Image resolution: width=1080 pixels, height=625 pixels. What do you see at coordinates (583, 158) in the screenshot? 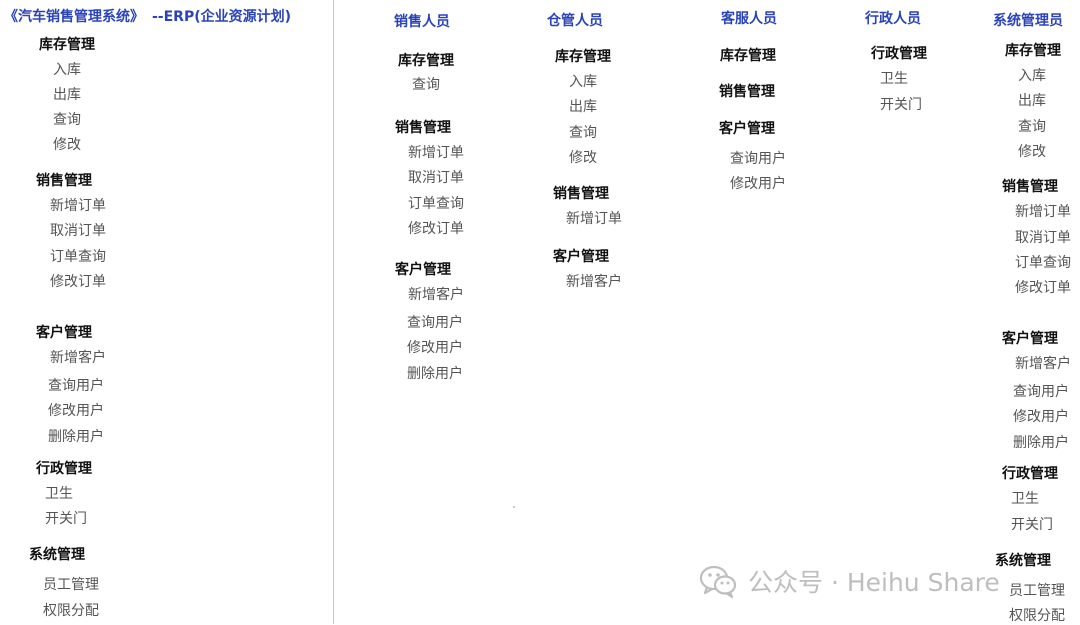
I see `warehouse-role-inventory-item: 修改` at bounding box center [583, 158].